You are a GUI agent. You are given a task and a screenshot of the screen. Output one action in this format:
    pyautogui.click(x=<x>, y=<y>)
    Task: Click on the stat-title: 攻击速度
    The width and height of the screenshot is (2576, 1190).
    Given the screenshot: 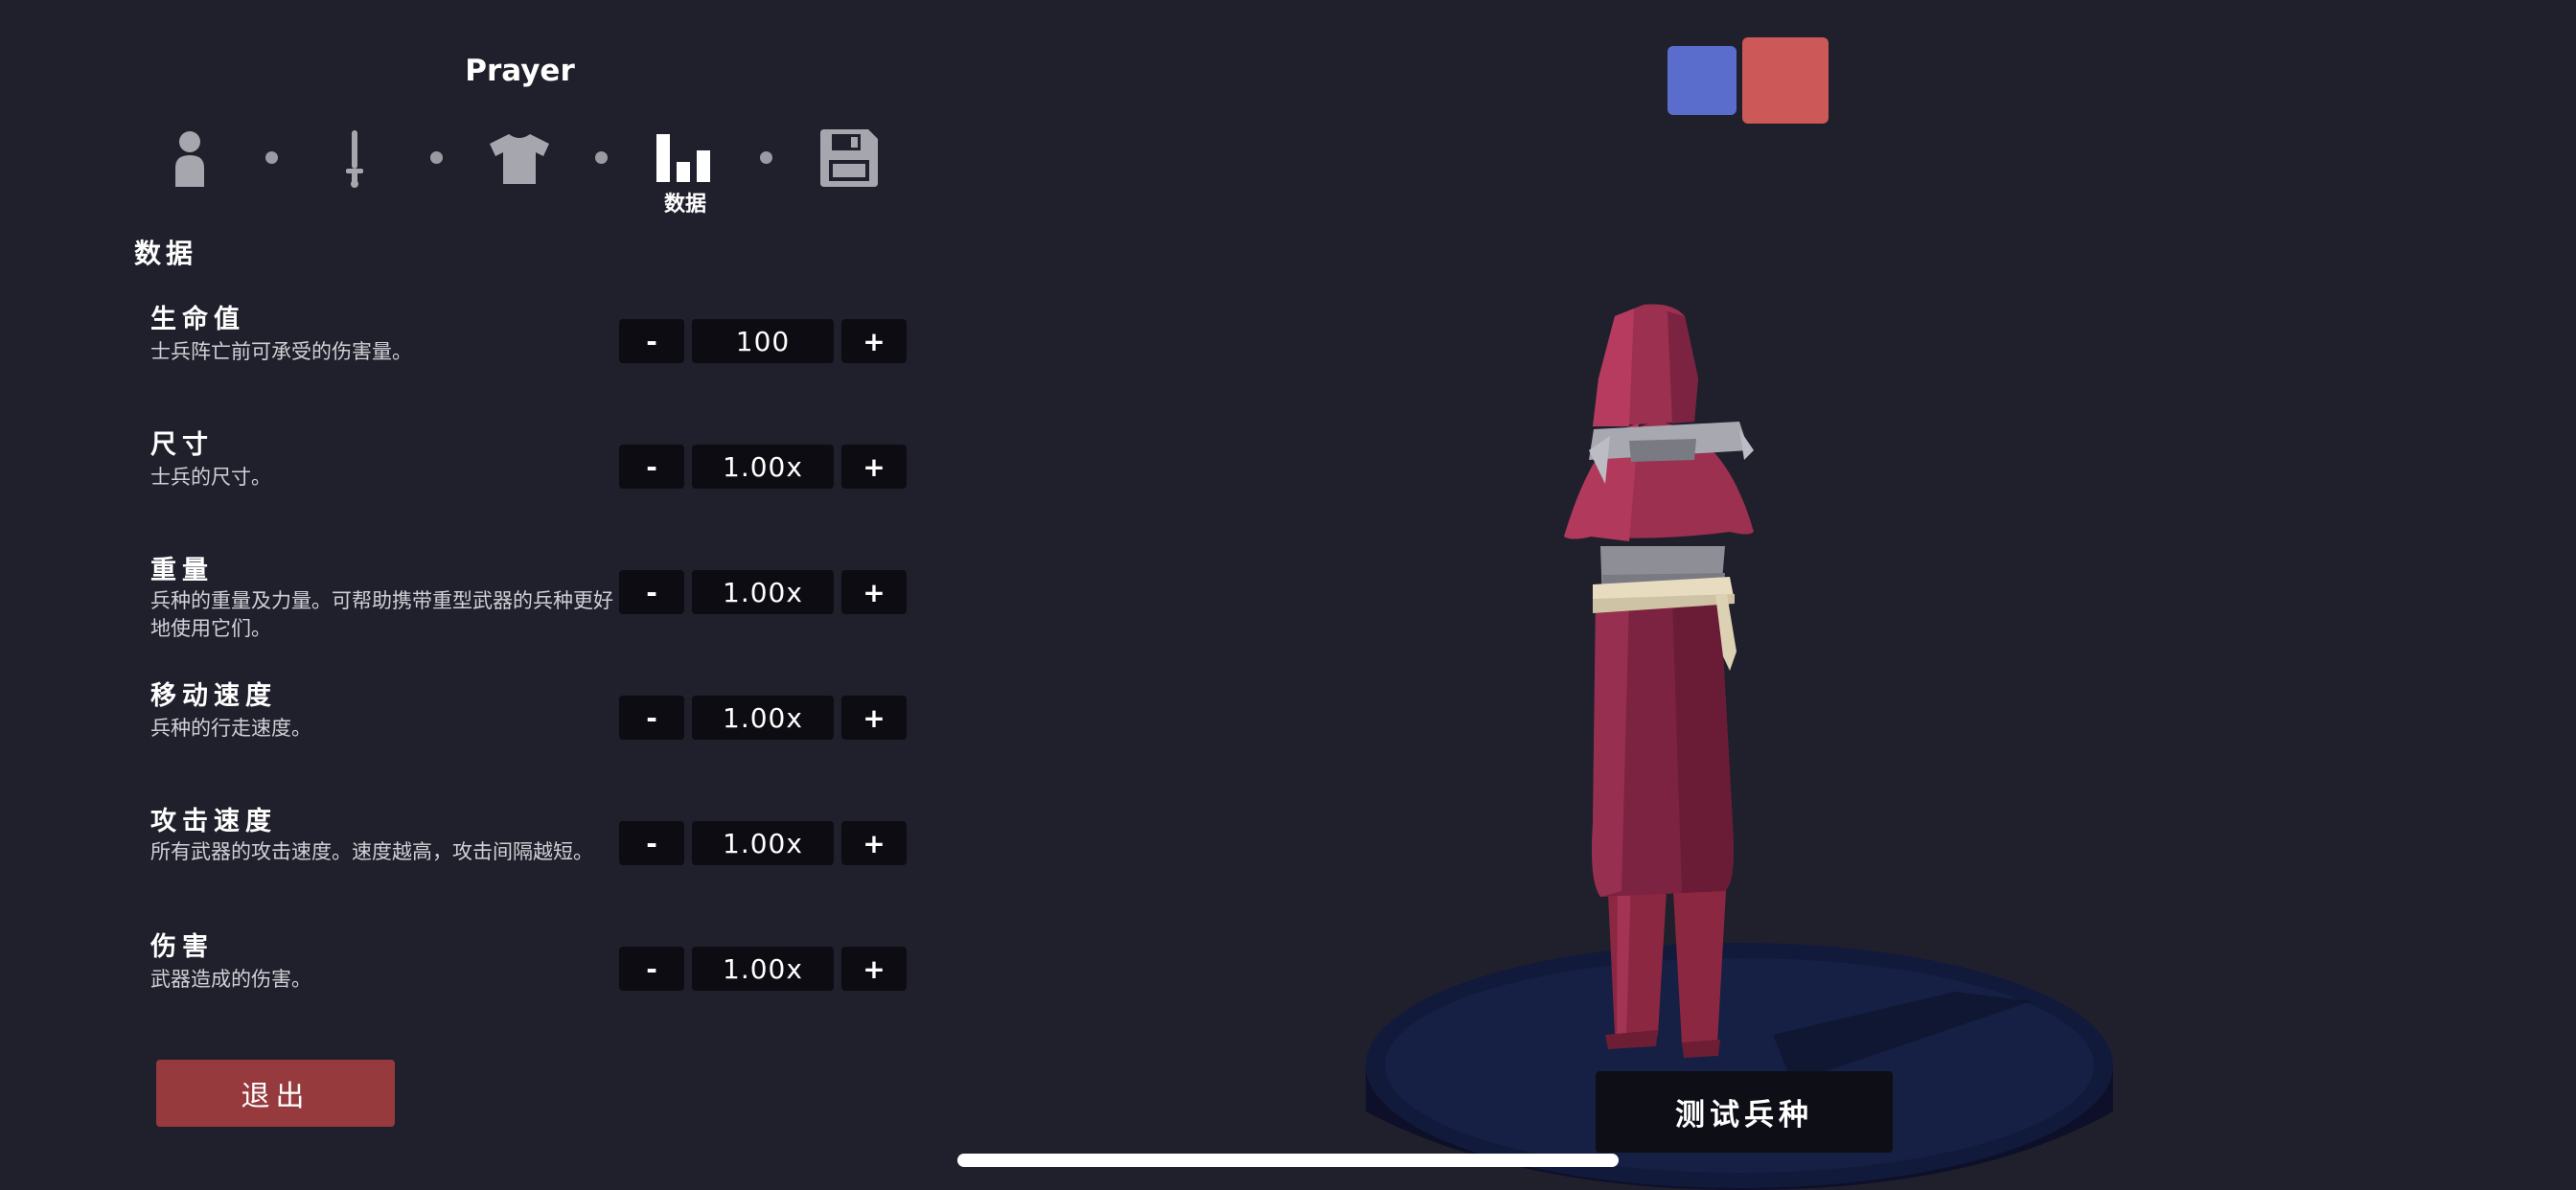 What is the action you would take?
    pyautogui.click(x=213, y=822)
    